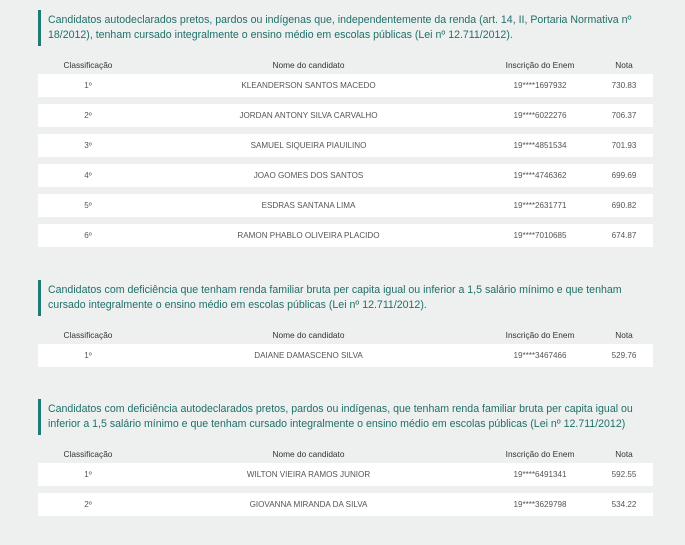  What do you see at coordinates (624, 115) in the screenshot?
I see `cell-nota: 706.37` at bounding box center [624, 115].